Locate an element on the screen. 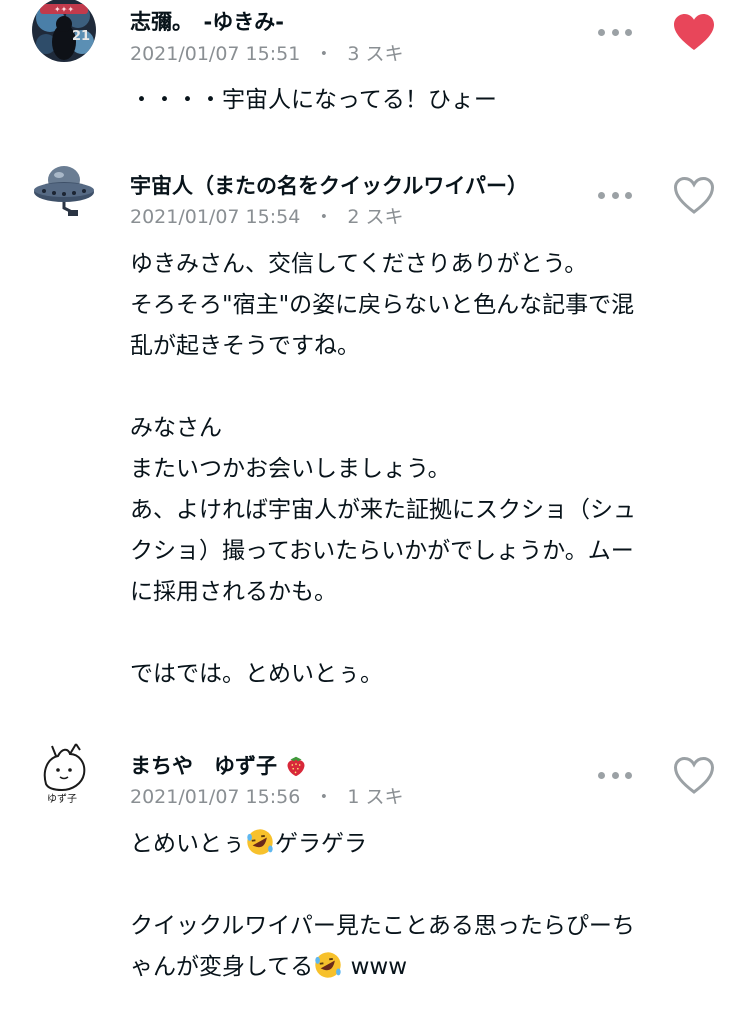  comment-text-line: ゃんが変身してる www is located at coordinates (425, 967).